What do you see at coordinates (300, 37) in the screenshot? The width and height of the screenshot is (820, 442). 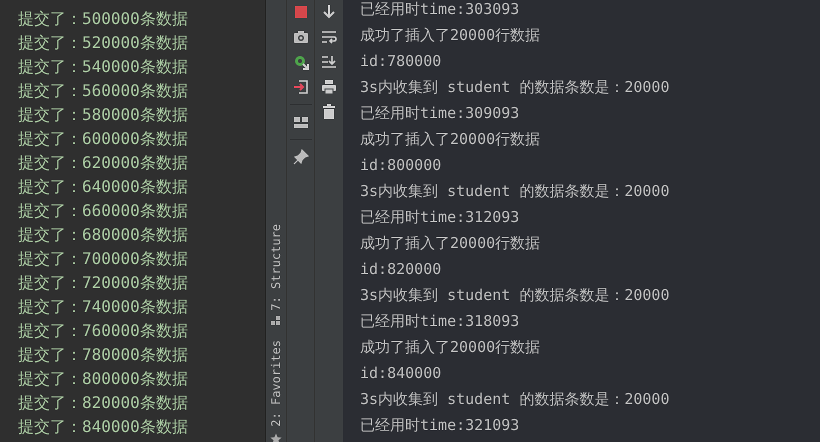 I see `camera-icon` at bounding box center [300, 37].